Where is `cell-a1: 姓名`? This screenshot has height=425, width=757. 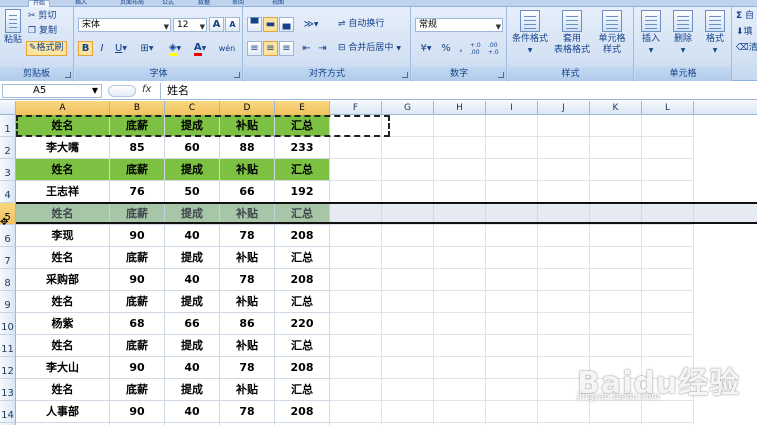 cell-a1: 姓名 is located at coordinates (63, 126).